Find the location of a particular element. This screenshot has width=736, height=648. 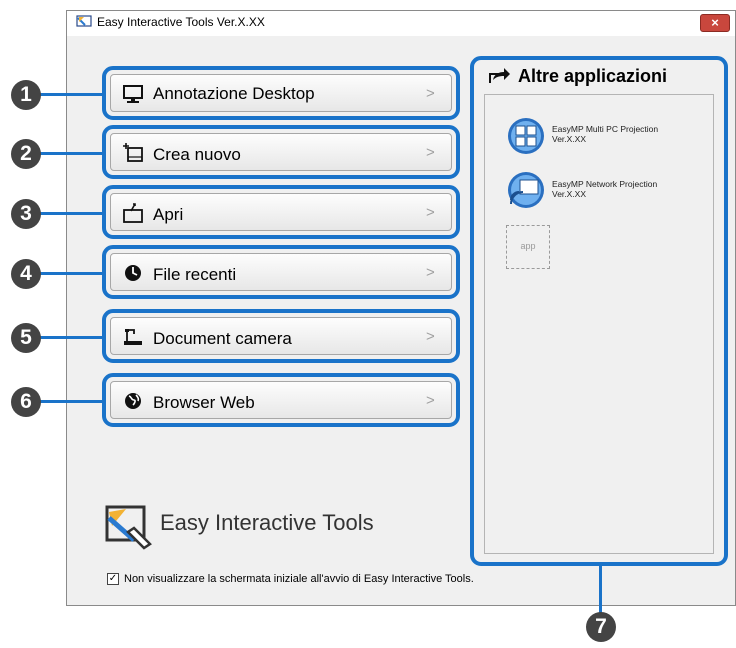

multi-pc-projection-version: Ver.X.XX is located at coordinates (569, 139).